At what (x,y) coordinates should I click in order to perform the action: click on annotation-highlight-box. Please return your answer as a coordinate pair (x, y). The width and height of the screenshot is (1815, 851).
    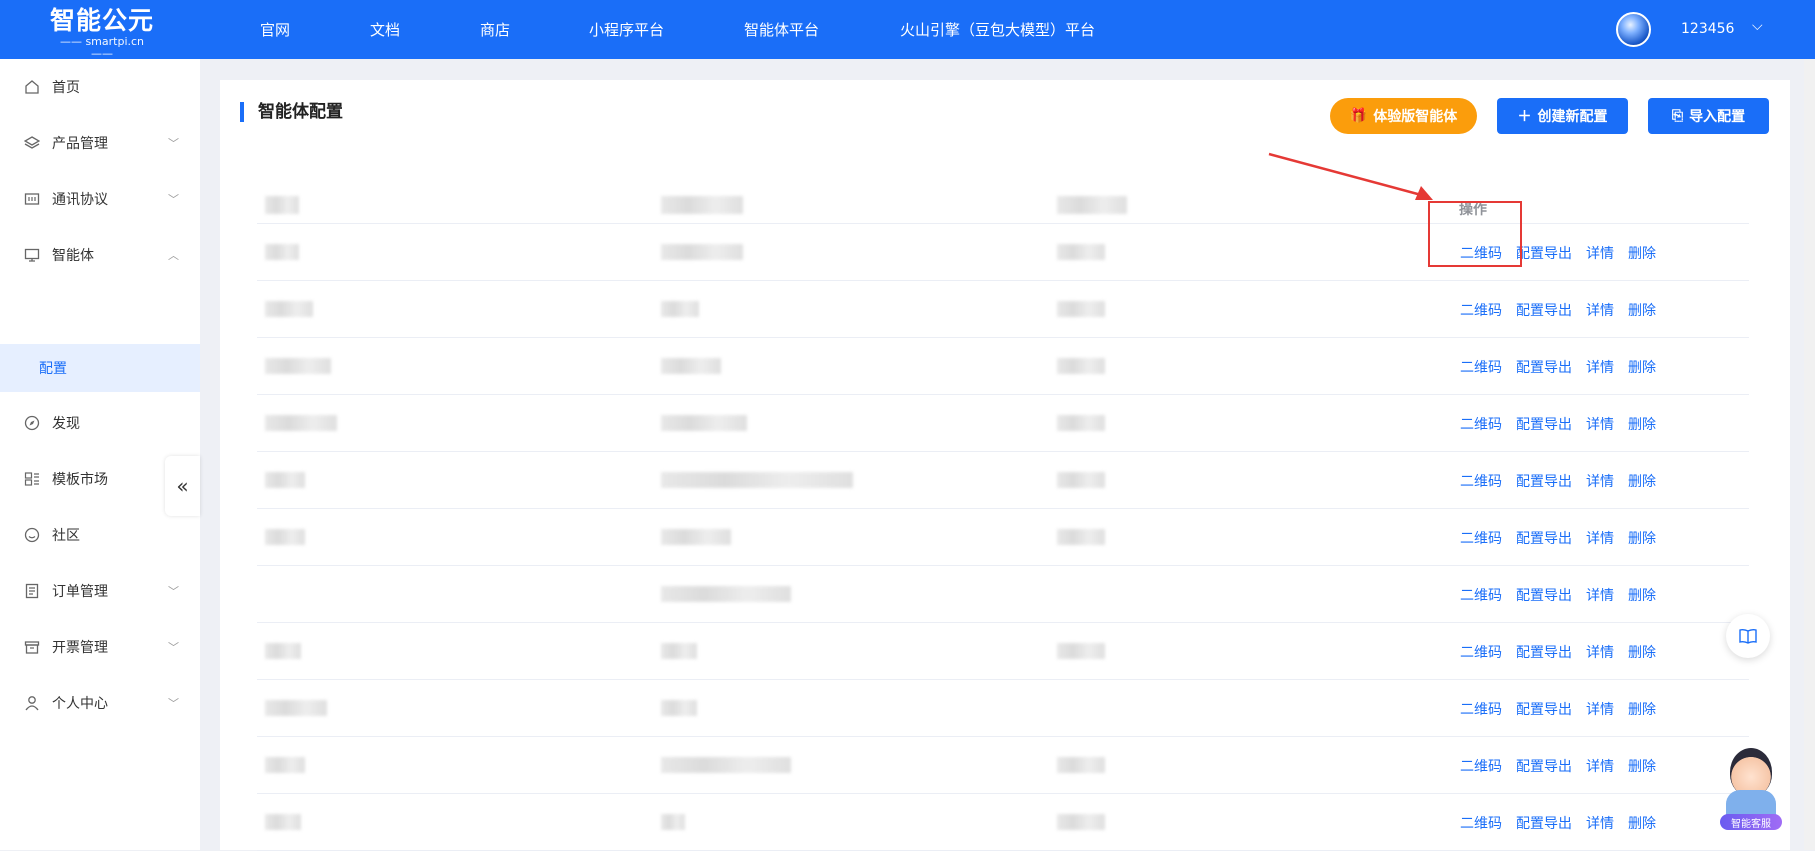
    Looking at the image, I should click on (1475, 234).